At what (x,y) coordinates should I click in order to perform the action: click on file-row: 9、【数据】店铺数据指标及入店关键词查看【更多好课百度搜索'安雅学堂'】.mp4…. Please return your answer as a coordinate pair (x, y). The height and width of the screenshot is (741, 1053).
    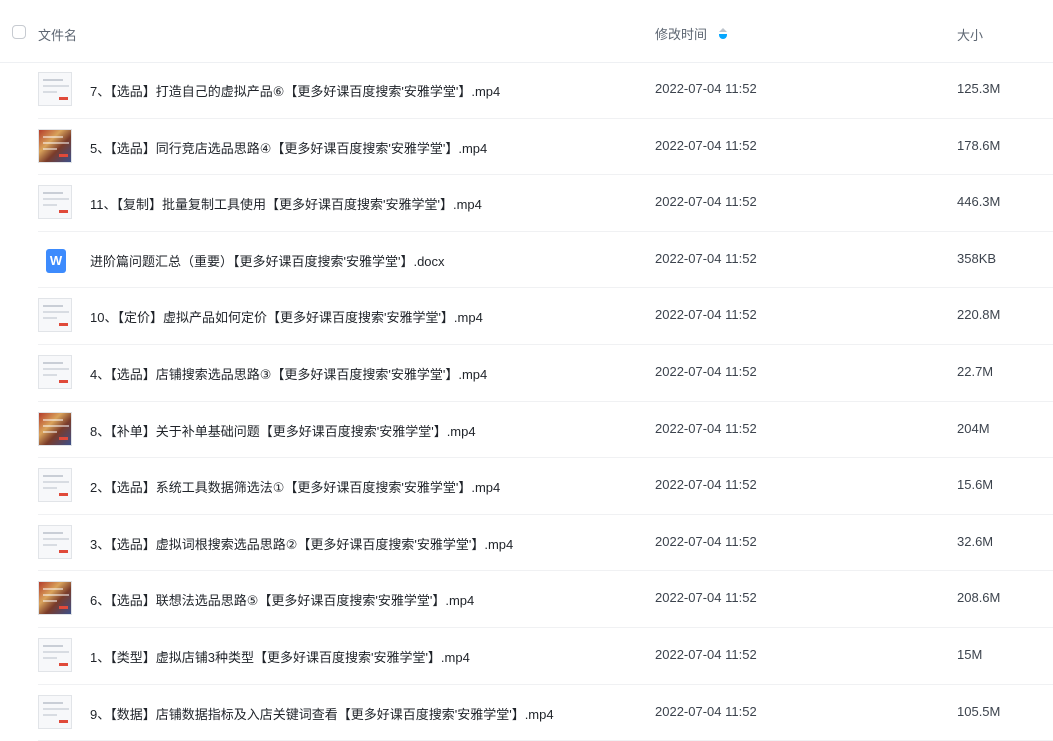
    Looking at the image, I should click on (545, 713).